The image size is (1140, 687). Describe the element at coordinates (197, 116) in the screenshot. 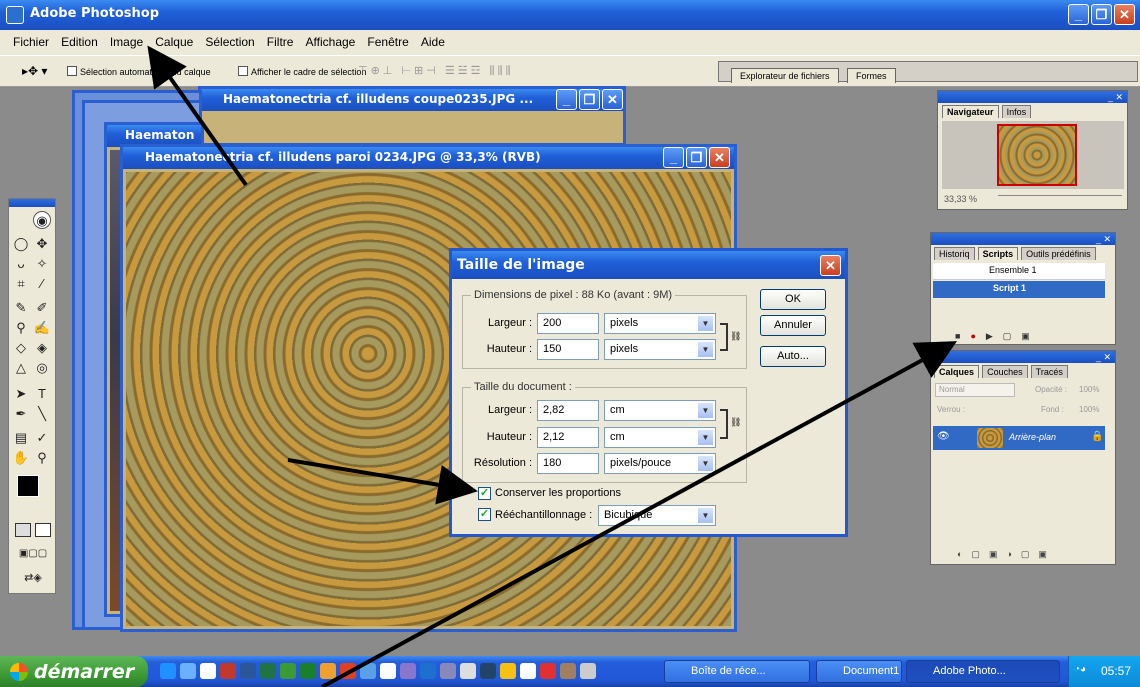

I see `arrow-to-image-menu` at that location.